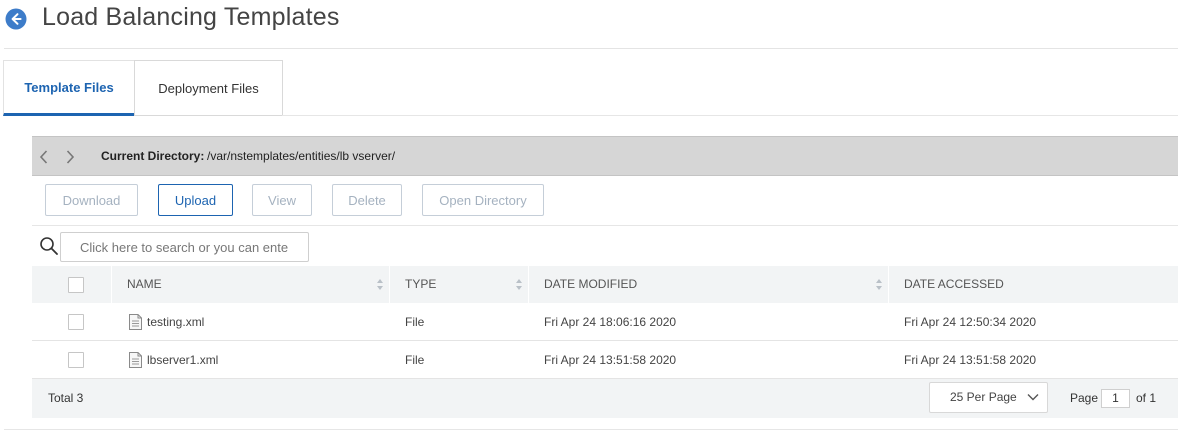 This screenshot has width=1178, height=434. Describe the element at coordinates (153, 156) in the screenshot. I see `current-directory-label: Current Directory:` at that location.